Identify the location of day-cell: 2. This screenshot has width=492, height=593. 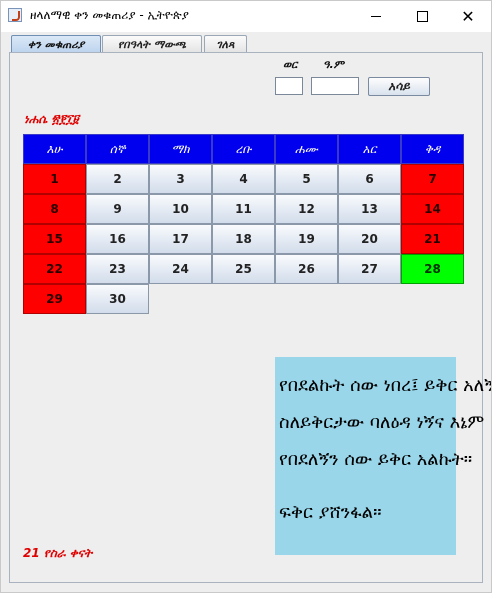
(117, 179).